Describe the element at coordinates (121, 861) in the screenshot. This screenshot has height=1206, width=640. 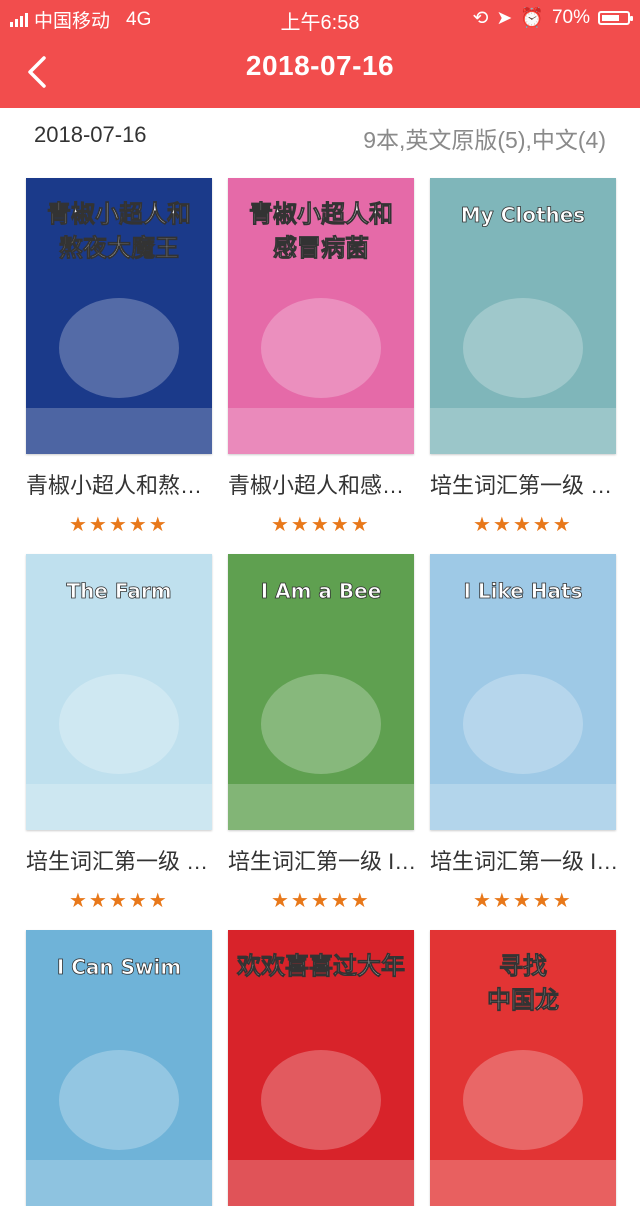
I see `book-title: 培生词汇第一级 The Farm` at that location.